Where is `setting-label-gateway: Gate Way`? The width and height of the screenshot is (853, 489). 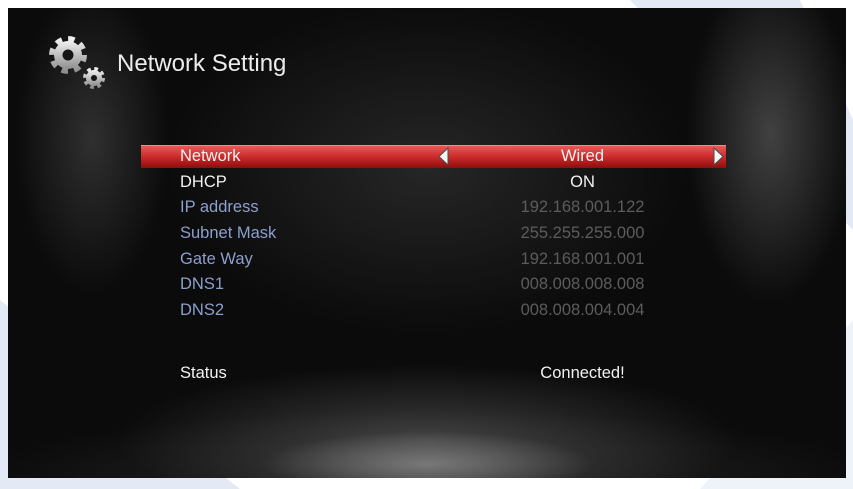 setting-label-gateway: Gate Way is located at coordinates (216, 258).